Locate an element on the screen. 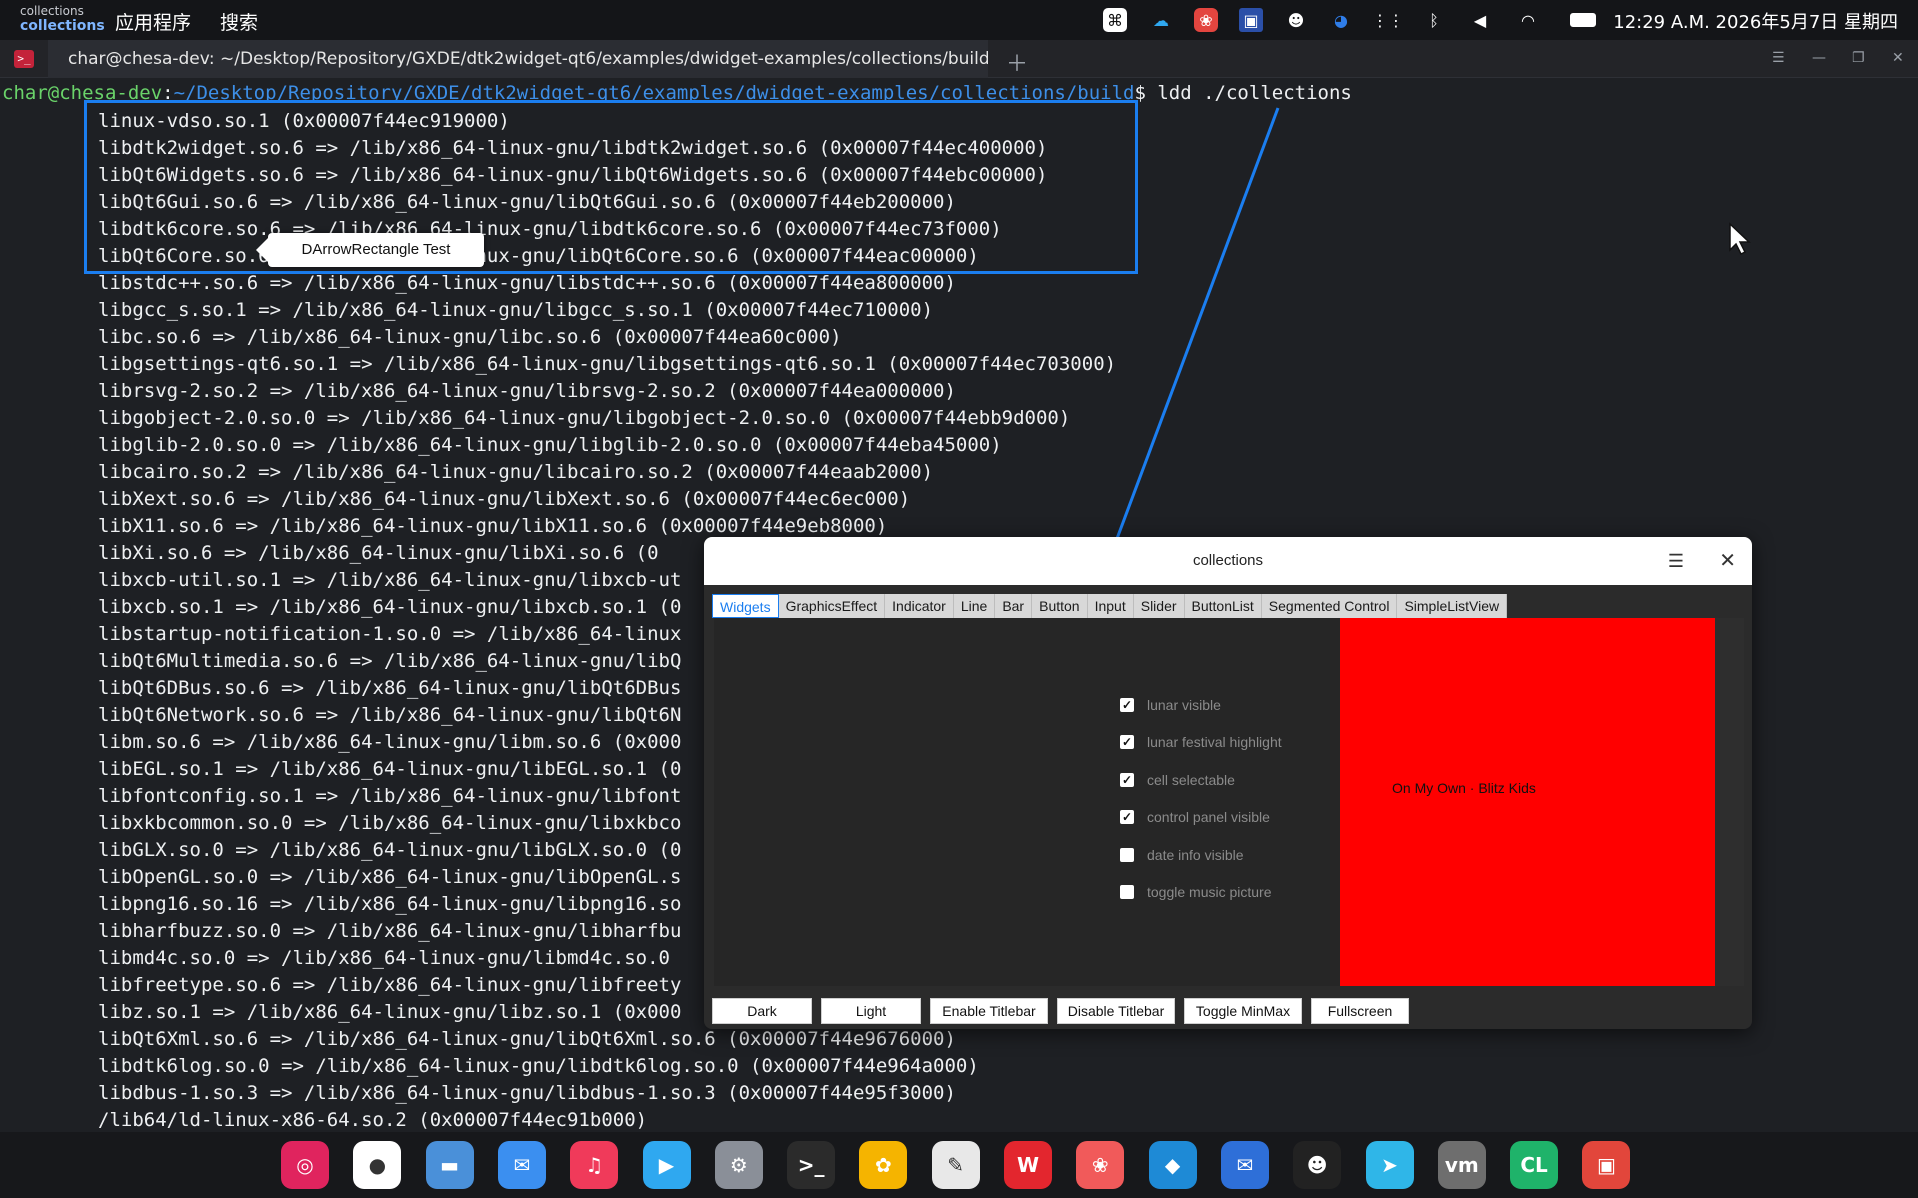 This screenshot has width=1918, height=1198. window-title: collections is located at coordinates (1228, 560).